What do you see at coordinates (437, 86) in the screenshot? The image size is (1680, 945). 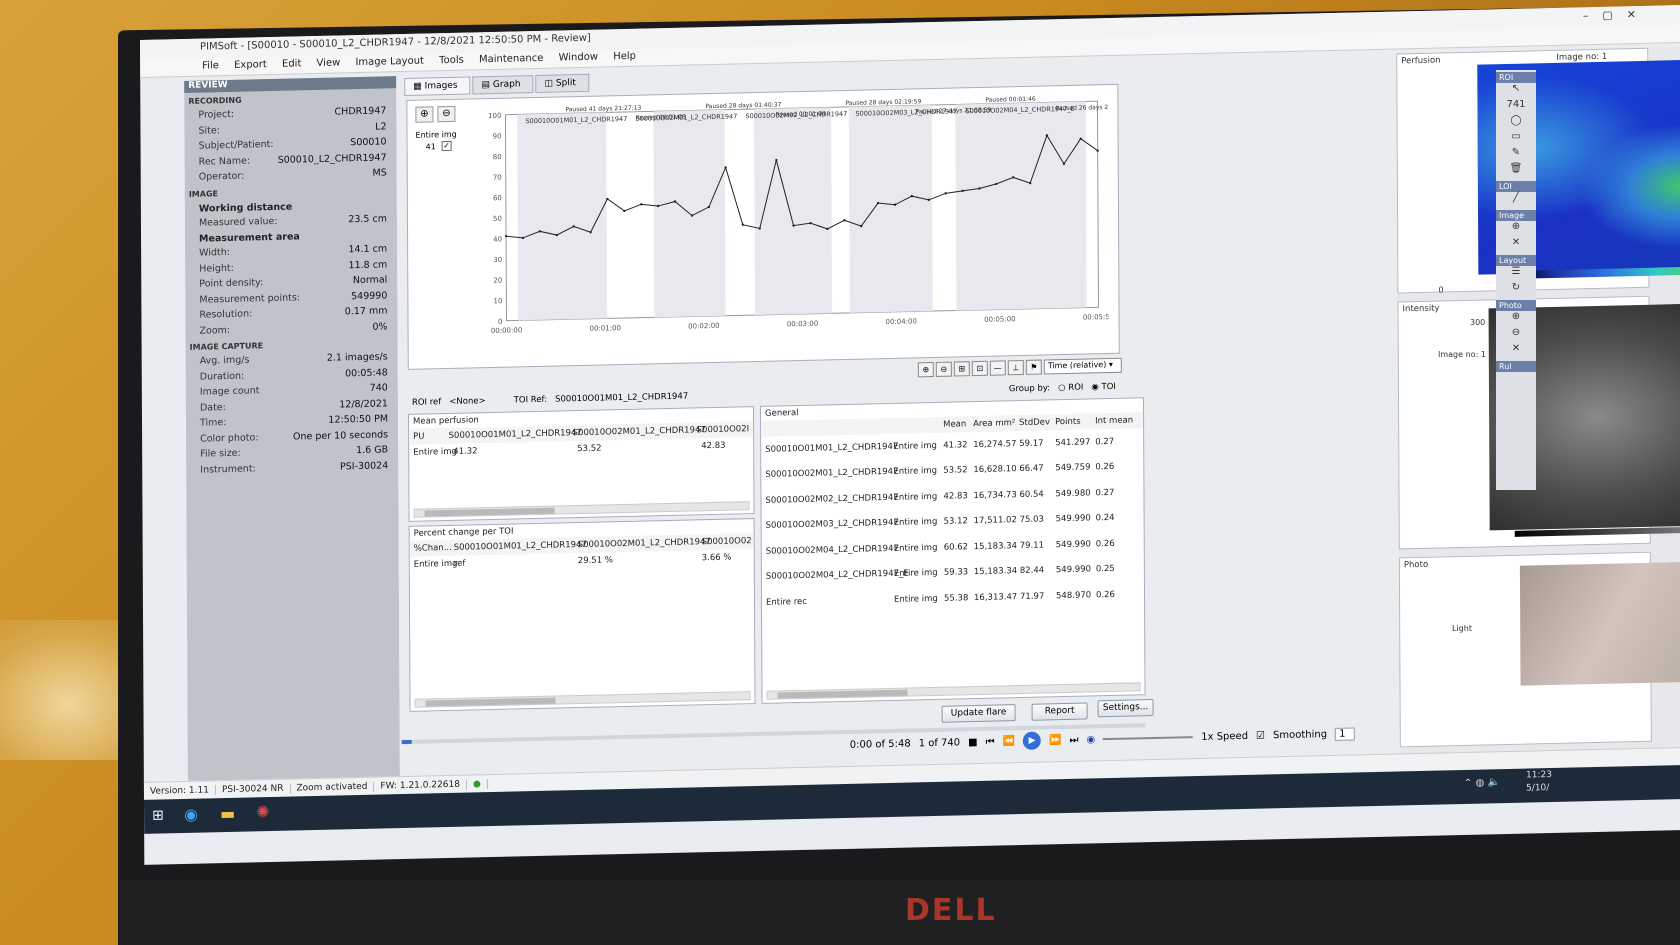 I see `tab-images: ▦ Images` at bounding box center [437, 86].